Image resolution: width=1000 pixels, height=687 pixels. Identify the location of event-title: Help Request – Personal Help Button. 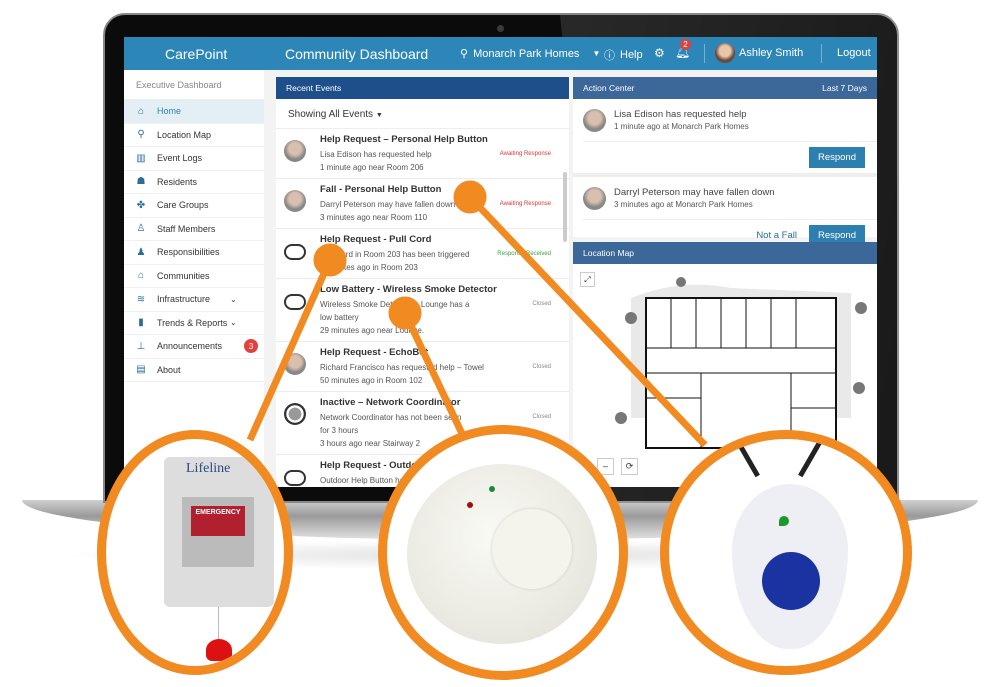
(404, 139).